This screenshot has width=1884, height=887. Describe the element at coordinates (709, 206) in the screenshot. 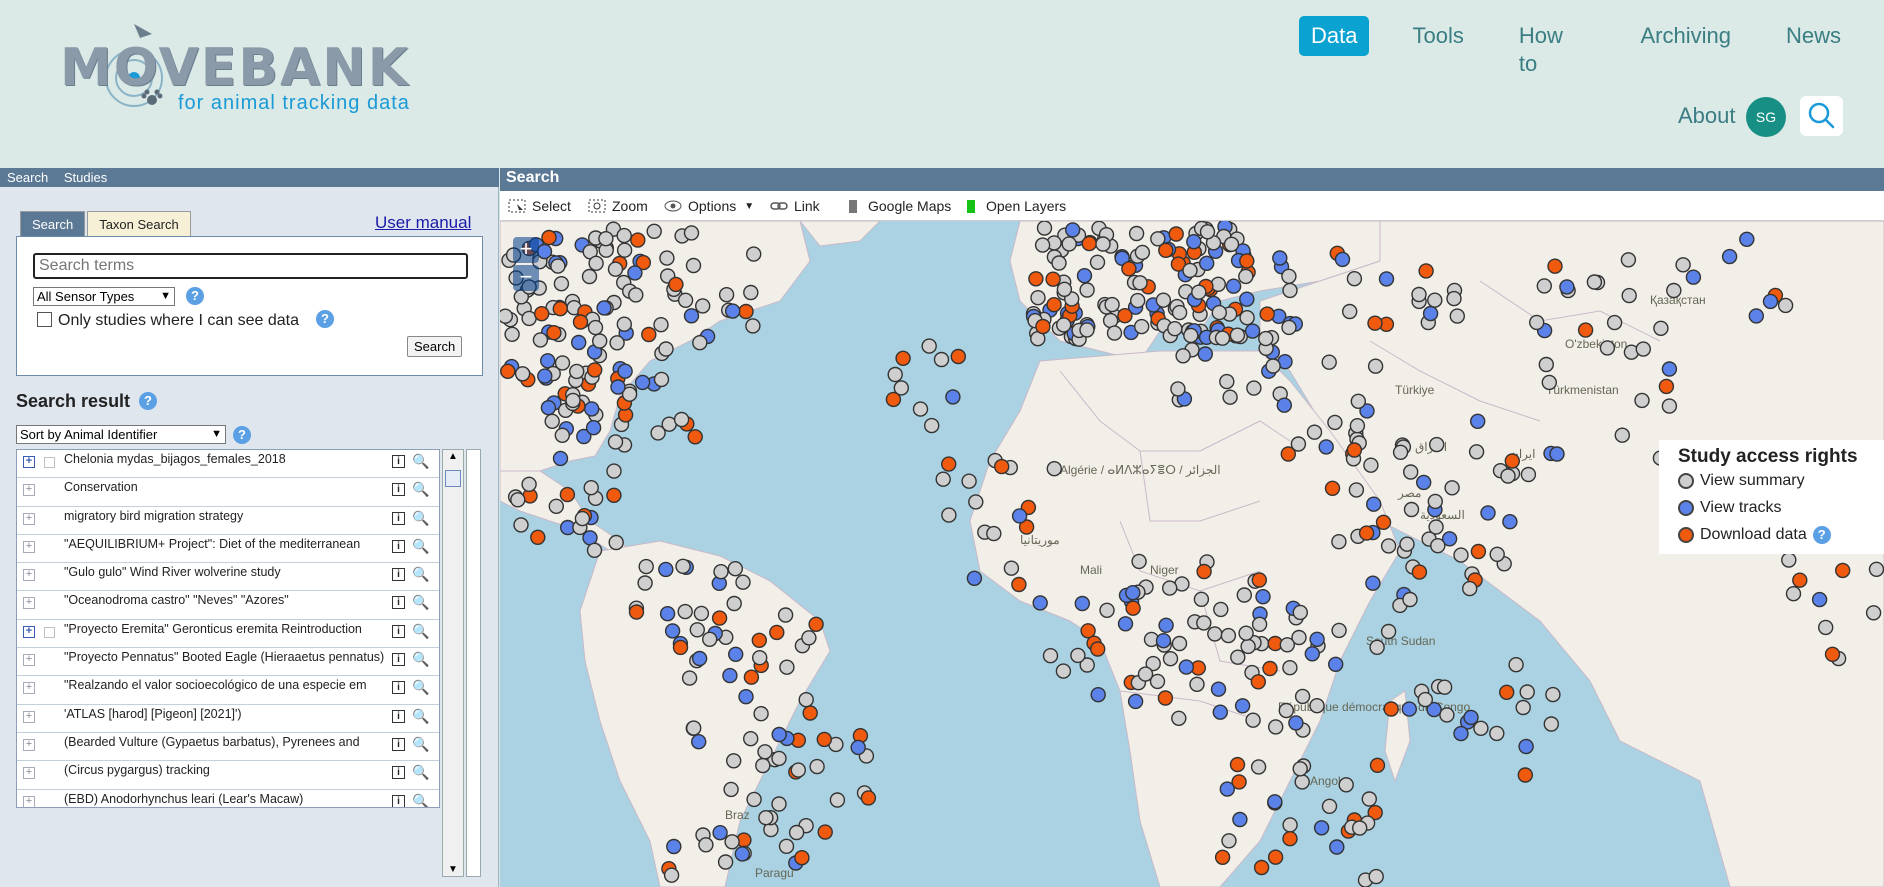

I see `tool-options: Options ▼` at that location.